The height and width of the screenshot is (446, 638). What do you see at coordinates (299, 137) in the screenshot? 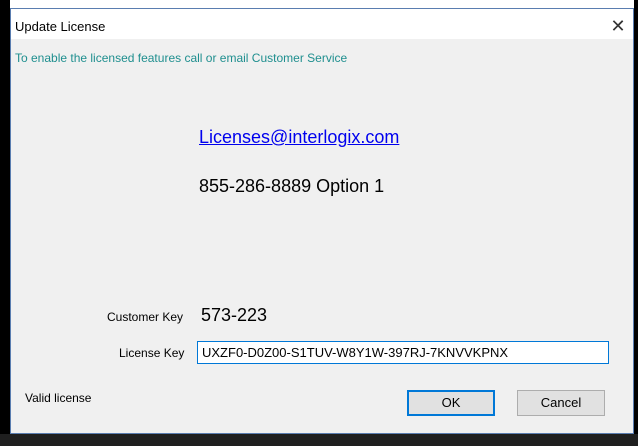
I see `email-link: Licenses@interlogix.com` at bounding box center [299, 137].